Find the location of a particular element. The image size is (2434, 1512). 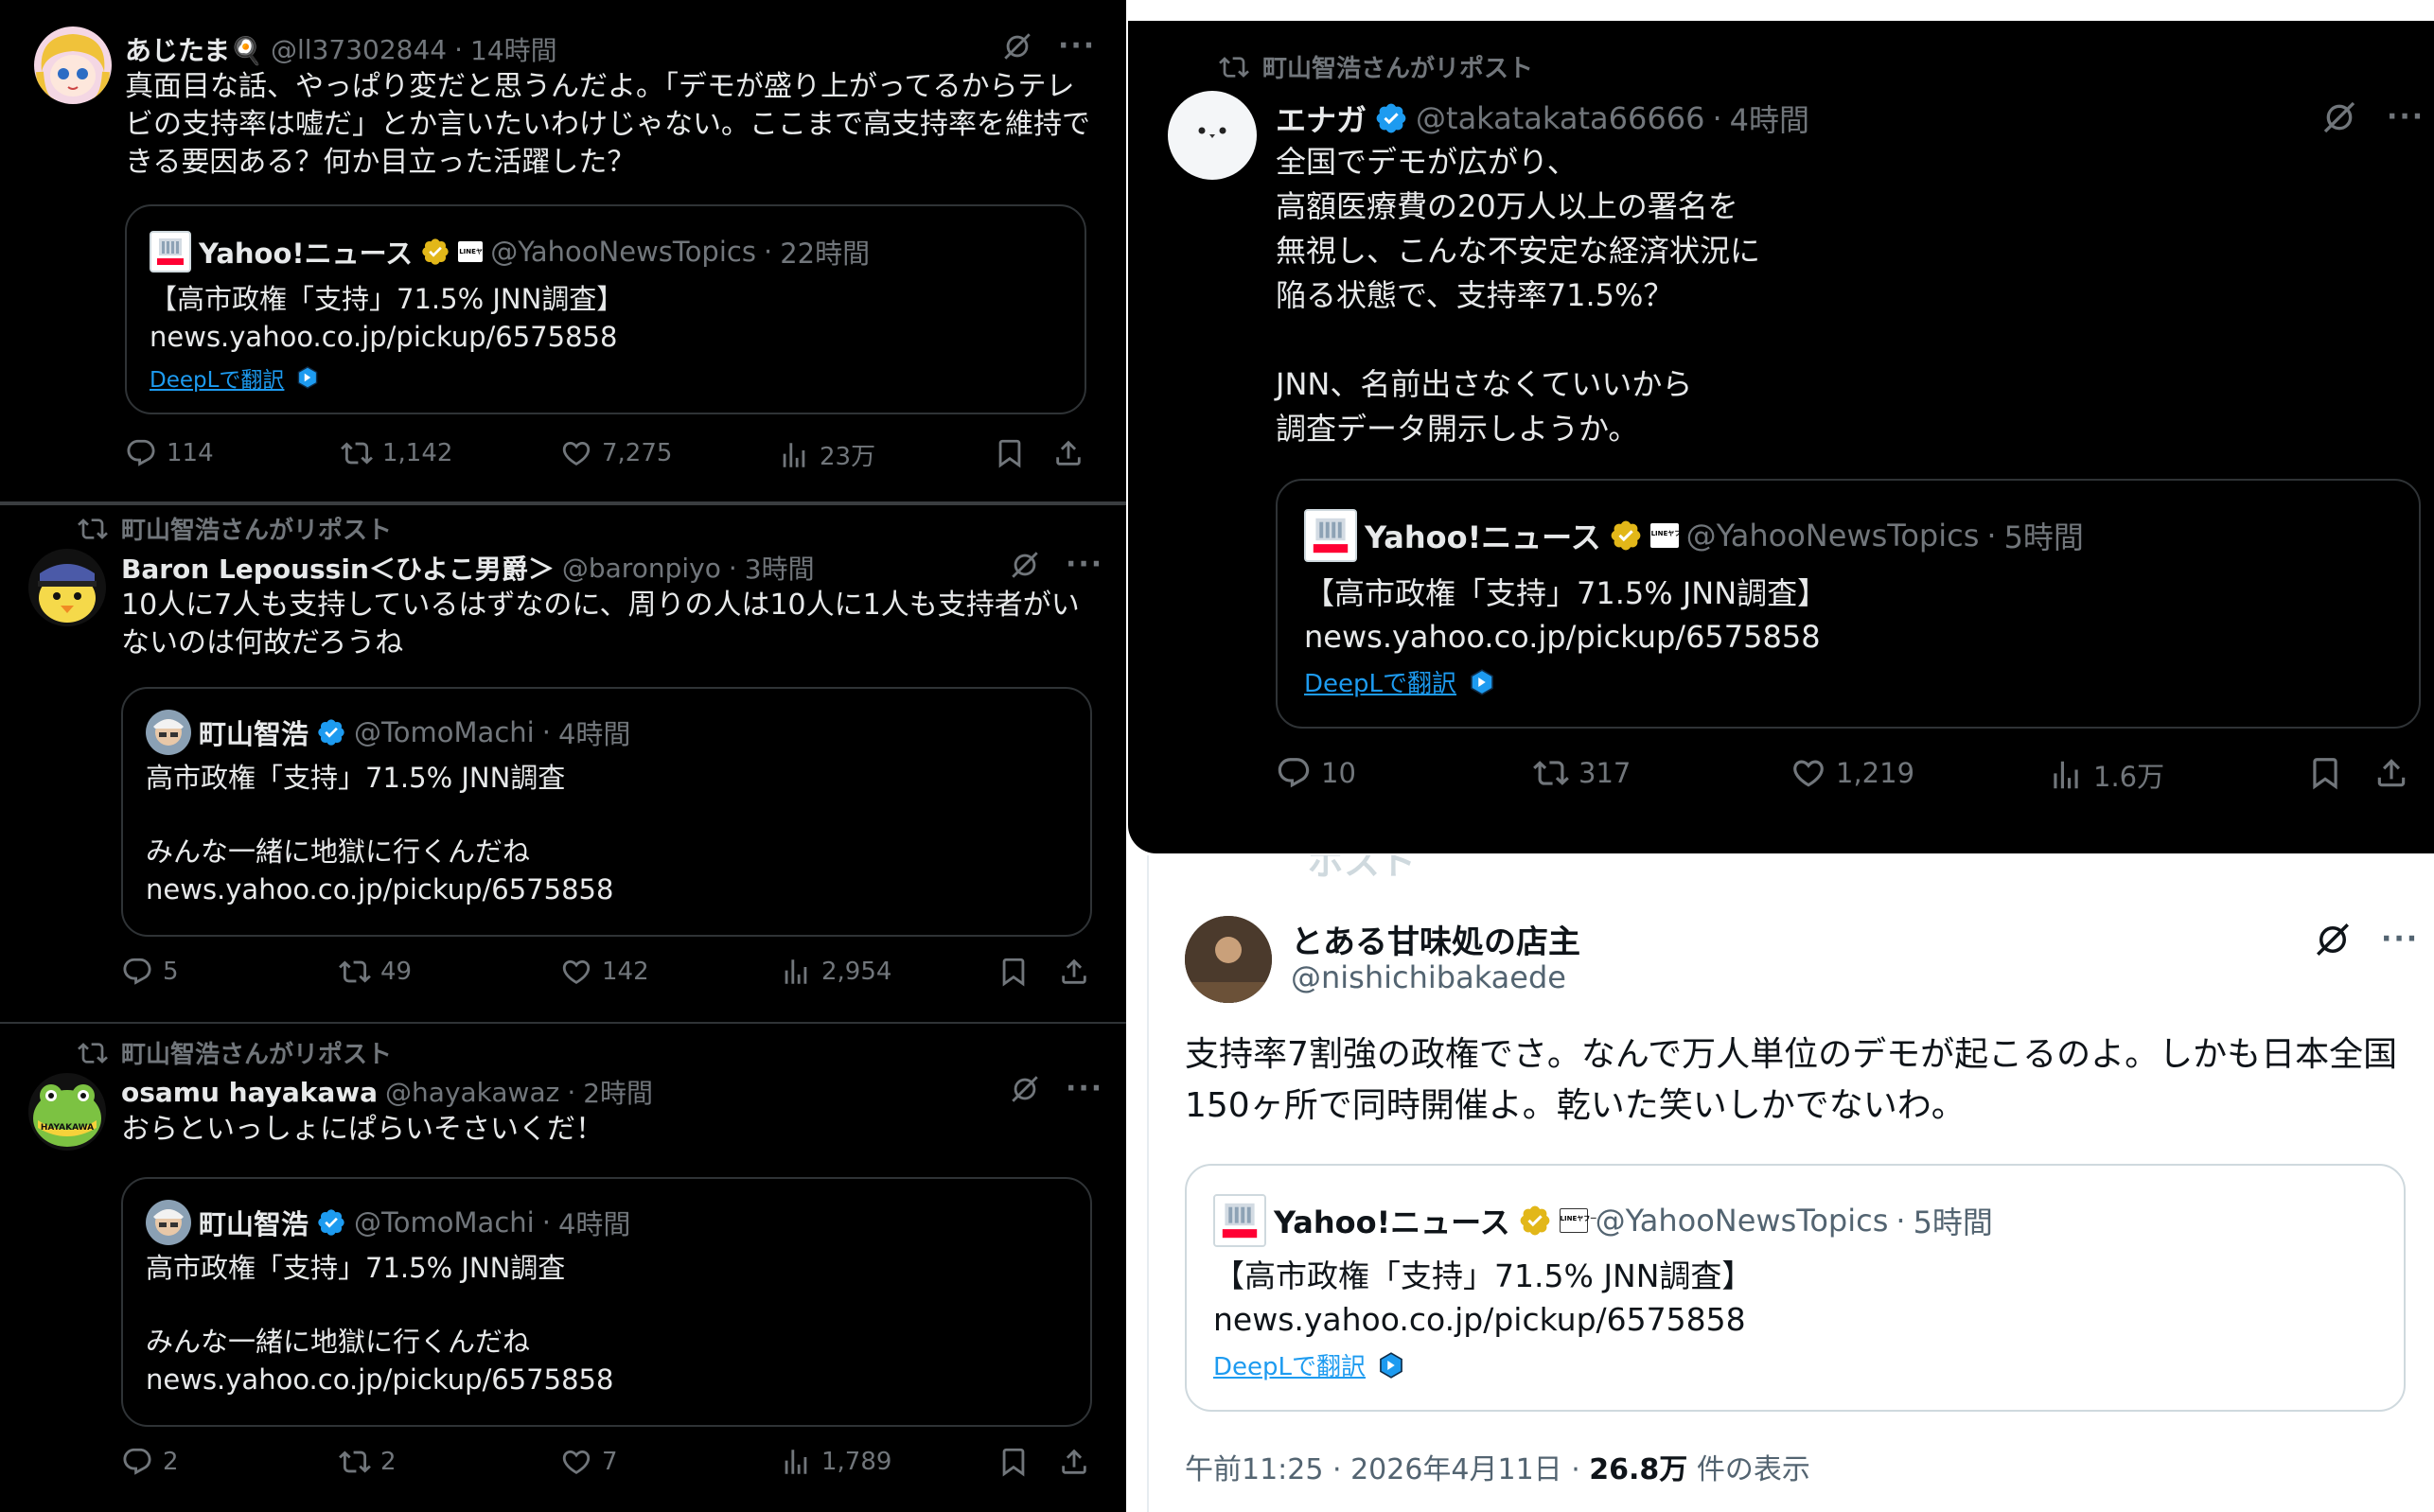

reply-button: 10 is located at coordinates (1316, 773).